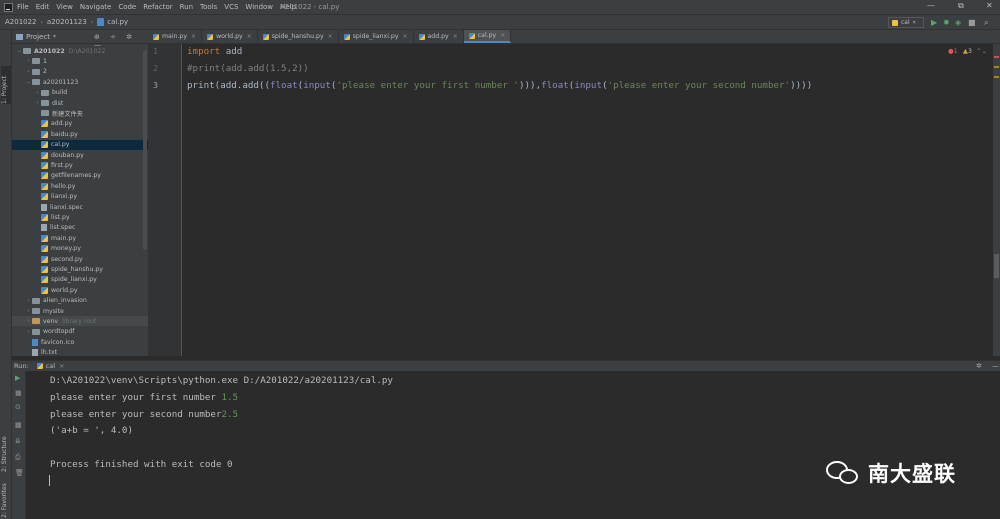 The height and width of the screenshot is (519, 1000). What do you see at coordinates (80, 301) in the screenshot?
I see `tree-item: › alien_invasion` at bounding box center [80, 301].